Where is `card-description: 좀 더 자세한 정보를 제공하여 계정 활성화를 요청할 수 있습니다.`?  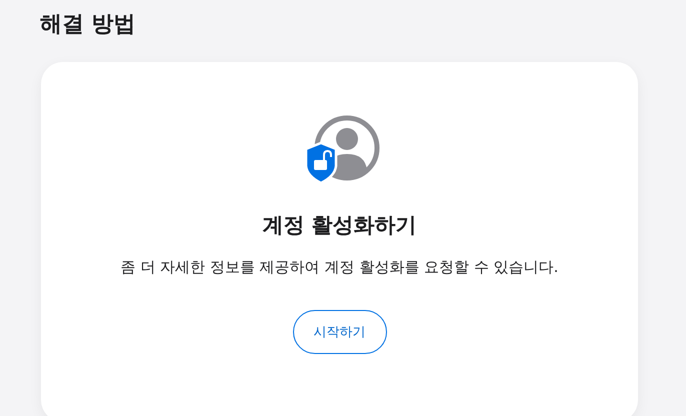 card-description: 좀 더 자세한 정보를 제공하여 계정 활성화를 요청할 수 있습니다. is located at coordinates (339, 267).